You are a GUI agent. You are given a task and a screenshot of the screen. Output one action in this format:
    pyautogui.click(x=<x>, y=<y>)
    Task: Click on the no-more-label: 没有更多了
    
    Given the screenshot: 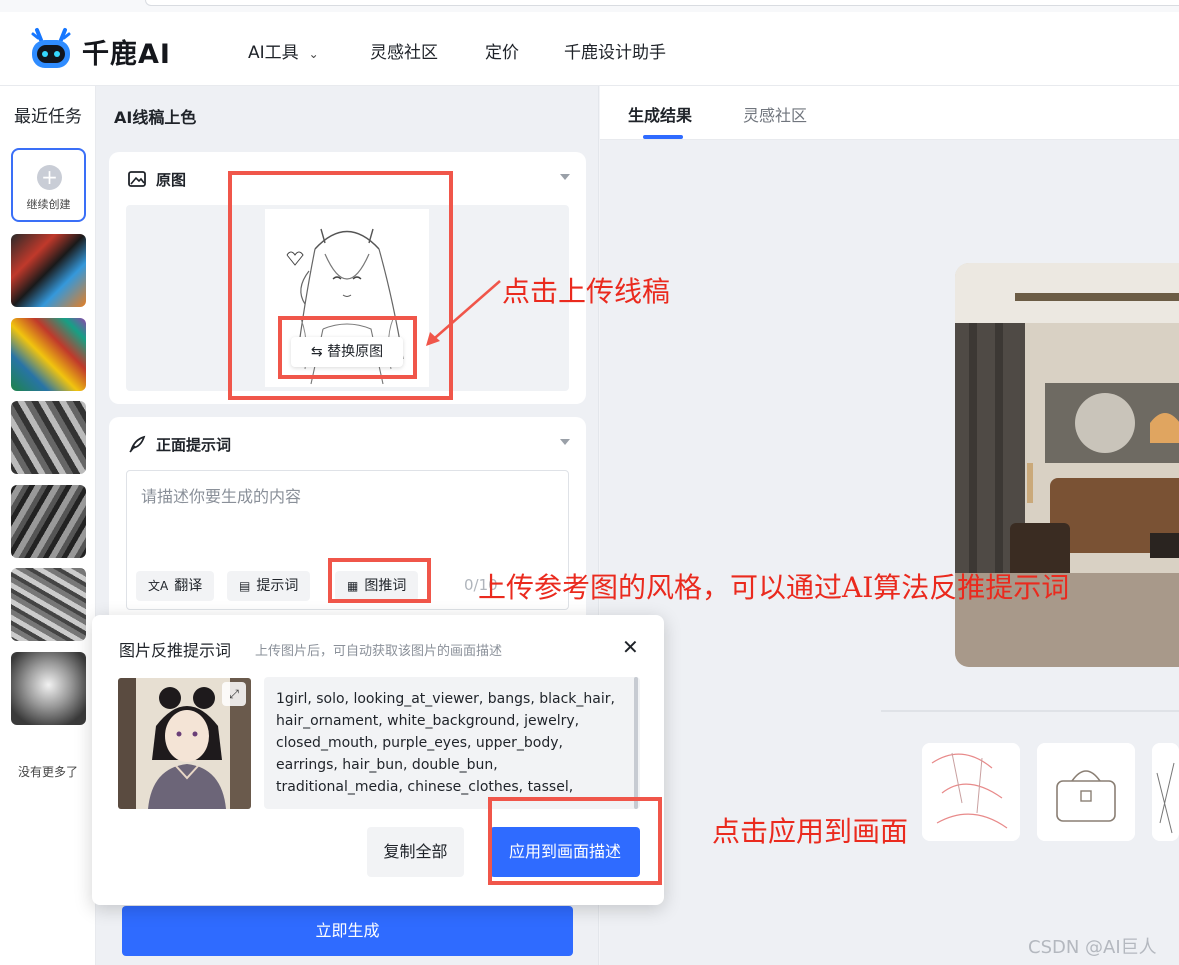 What is the action you would take?
    pyautogui.click(x=47, y=772)
    